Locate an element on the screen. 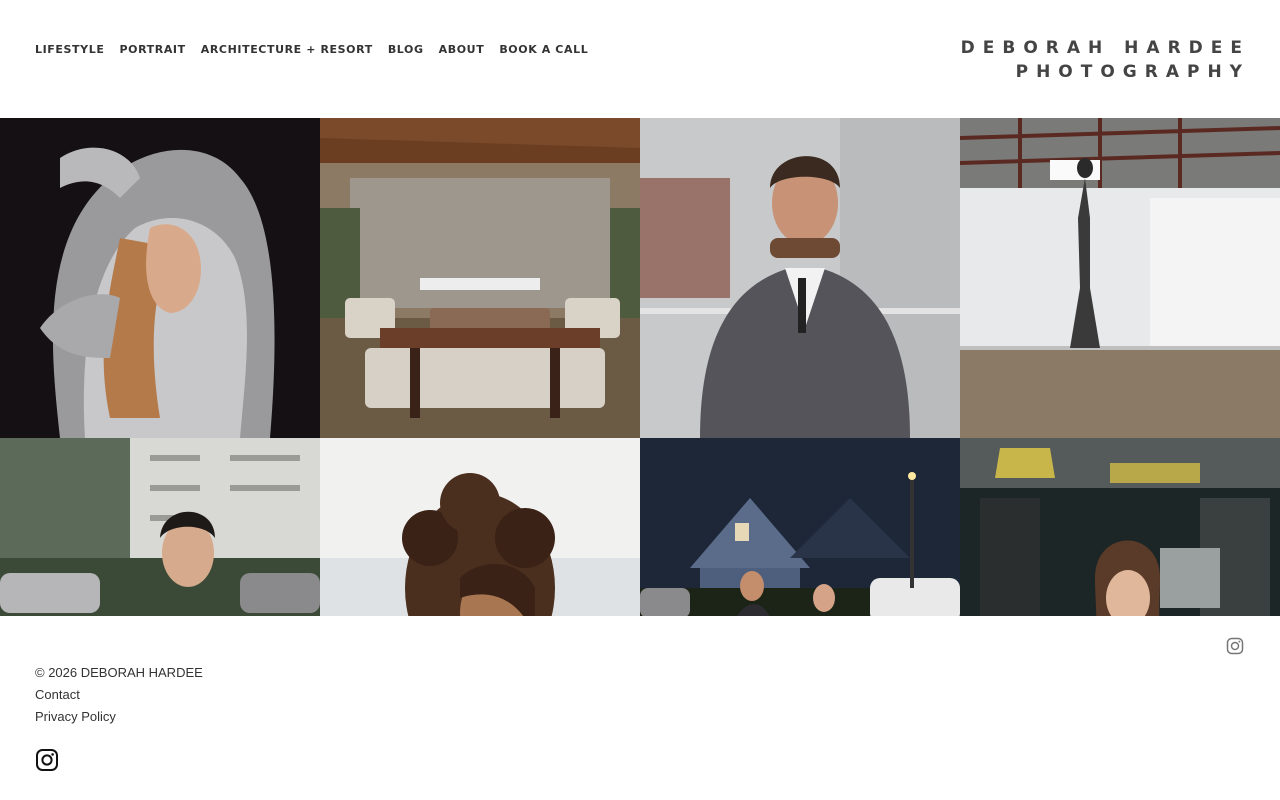 The width and height of the screenshot is (1280, 800). nav-architecture-resort: ARCHITECTURE + RESORT is located at coordinates (287, 50).